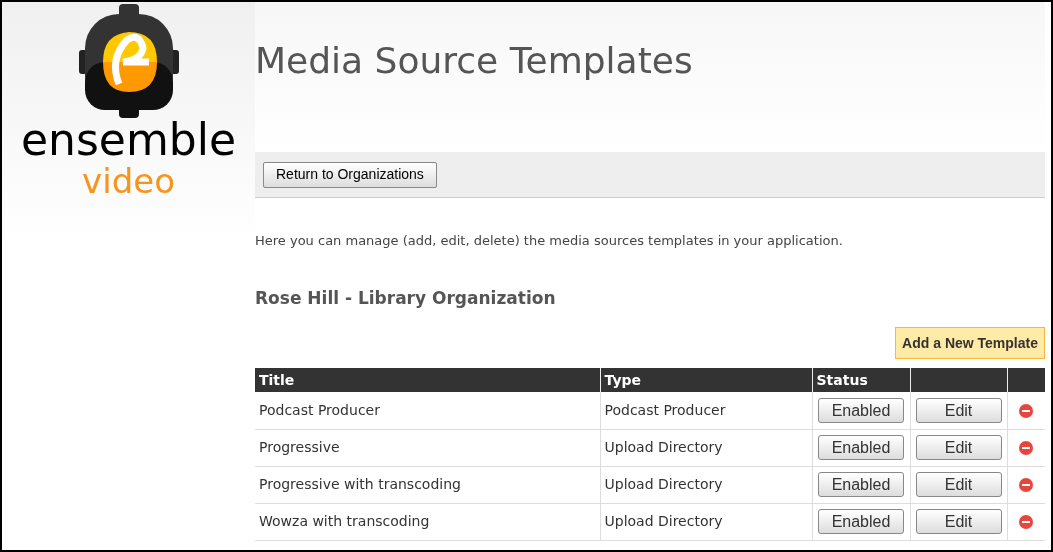 The height and width of the screenshot is (552, 1053). Describe the element at coordinates (706, 380) in the screenshot. I see `column-header: Type` at that location.